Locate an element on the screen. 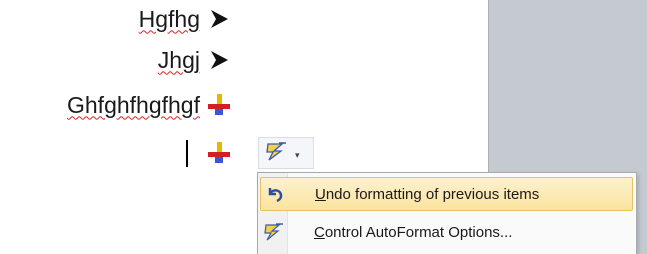 Image resolution: width=647 pixels, height=254 pixels. chevron-down-icon: ▾ is located at coordinates (297, 154).